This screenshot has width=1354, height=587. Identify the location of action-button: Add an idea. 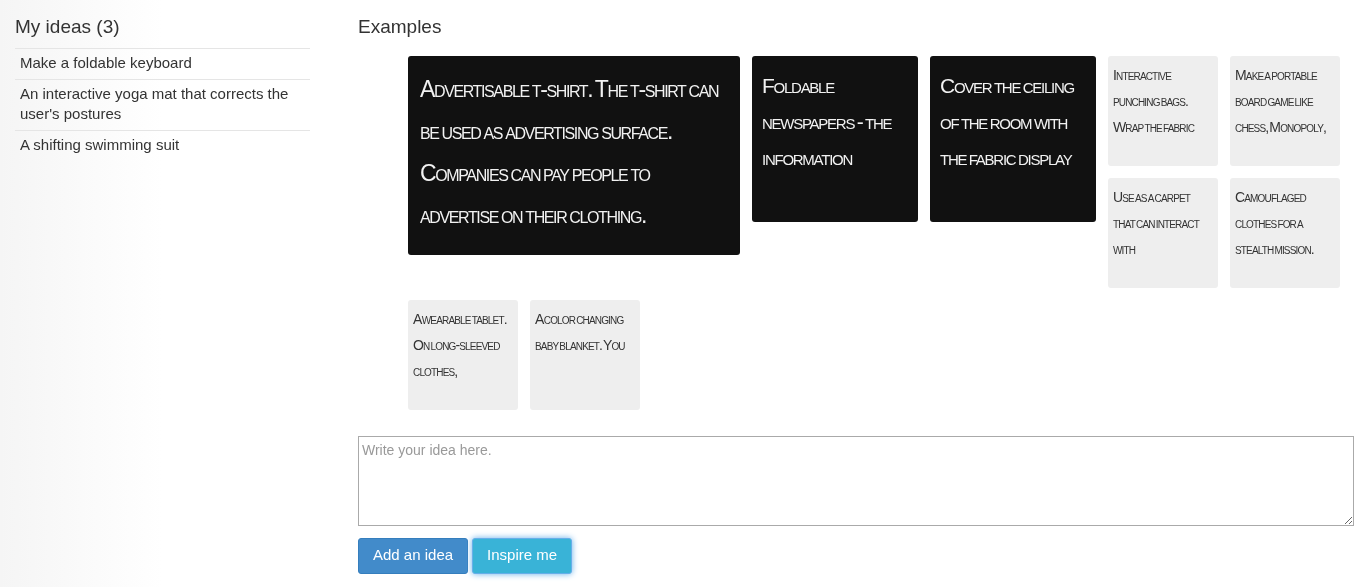
(413, 555).